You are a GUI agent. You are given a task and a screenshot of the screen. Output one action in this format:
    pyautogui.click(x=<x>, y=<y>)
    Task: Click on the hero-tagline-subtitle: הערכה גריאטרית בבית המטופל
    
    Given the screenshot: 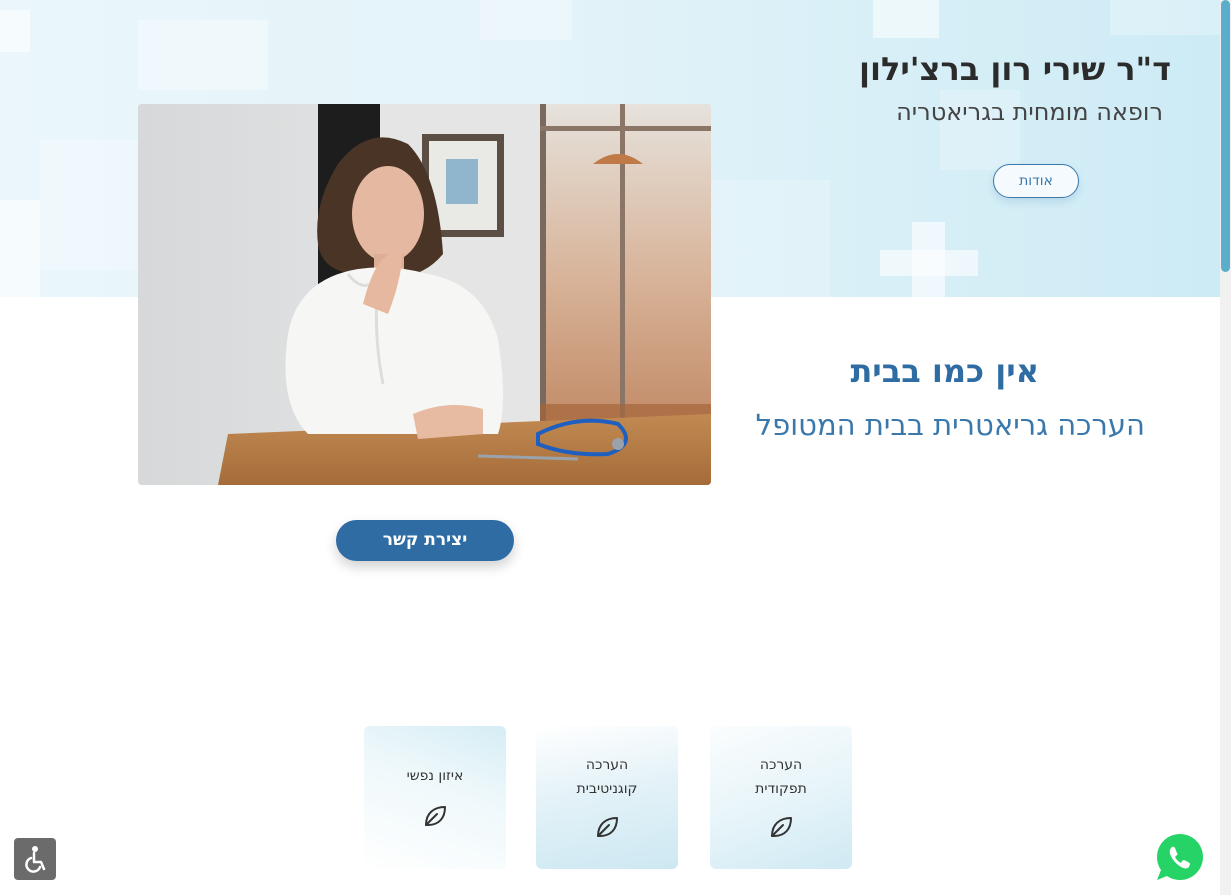 What is the action you would take?
    pyautogui.click(x=950, y=425)
    